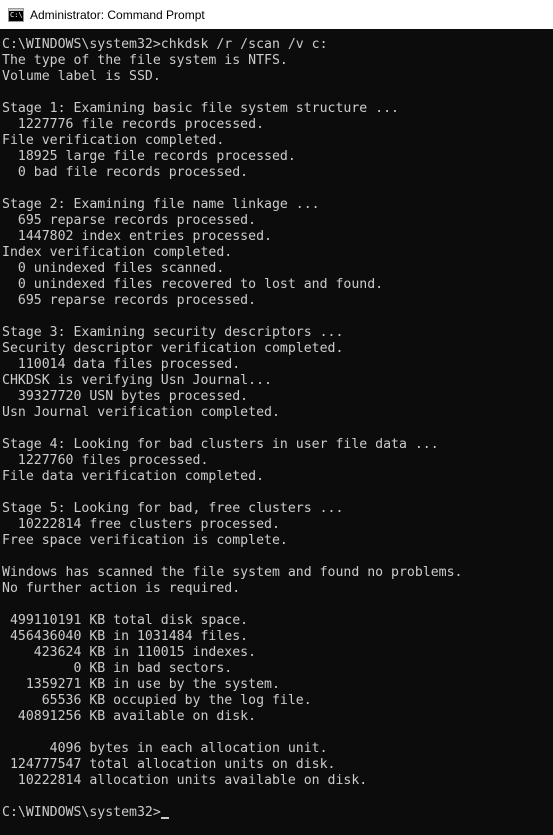 The image size is (553, 835). Describe the element at coordinates (277, 813) in the screenshot. I see `command-input-line: C:\WINDOWS\system32>` at that location.